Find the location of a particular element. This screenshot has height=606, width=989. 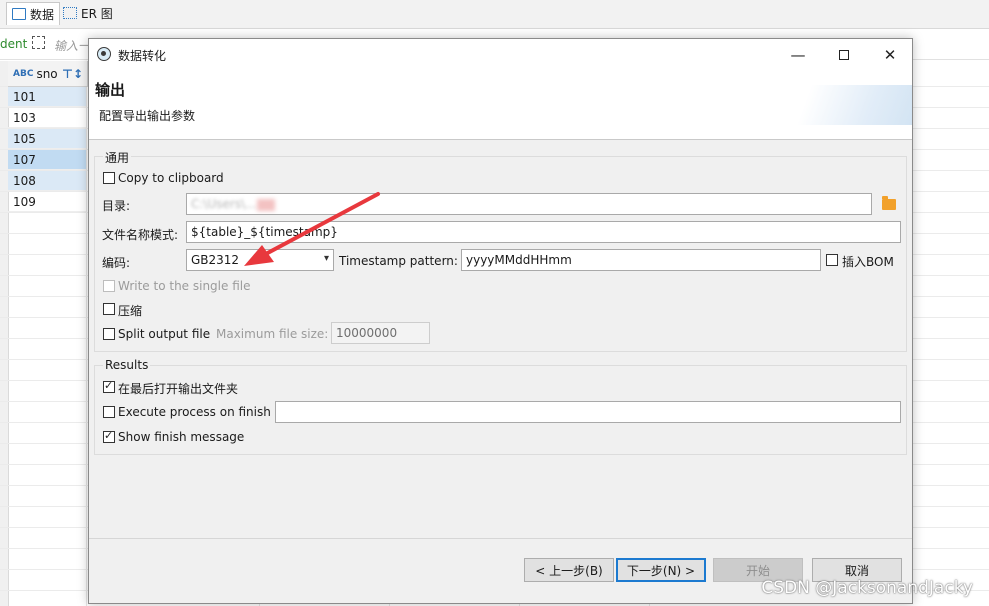

back-button: < 上一步(B) is located at coordinates (569, 570).